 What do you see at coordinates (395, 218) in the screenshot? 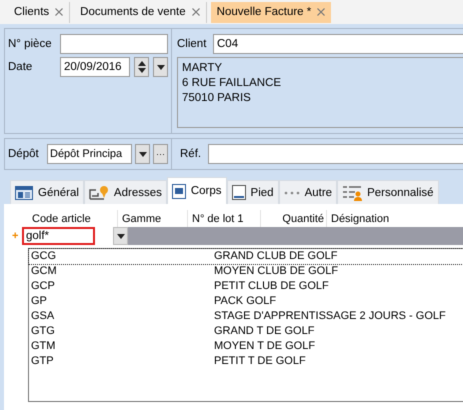
I see `column-header: Désignation` at bounding box center [395, 218].